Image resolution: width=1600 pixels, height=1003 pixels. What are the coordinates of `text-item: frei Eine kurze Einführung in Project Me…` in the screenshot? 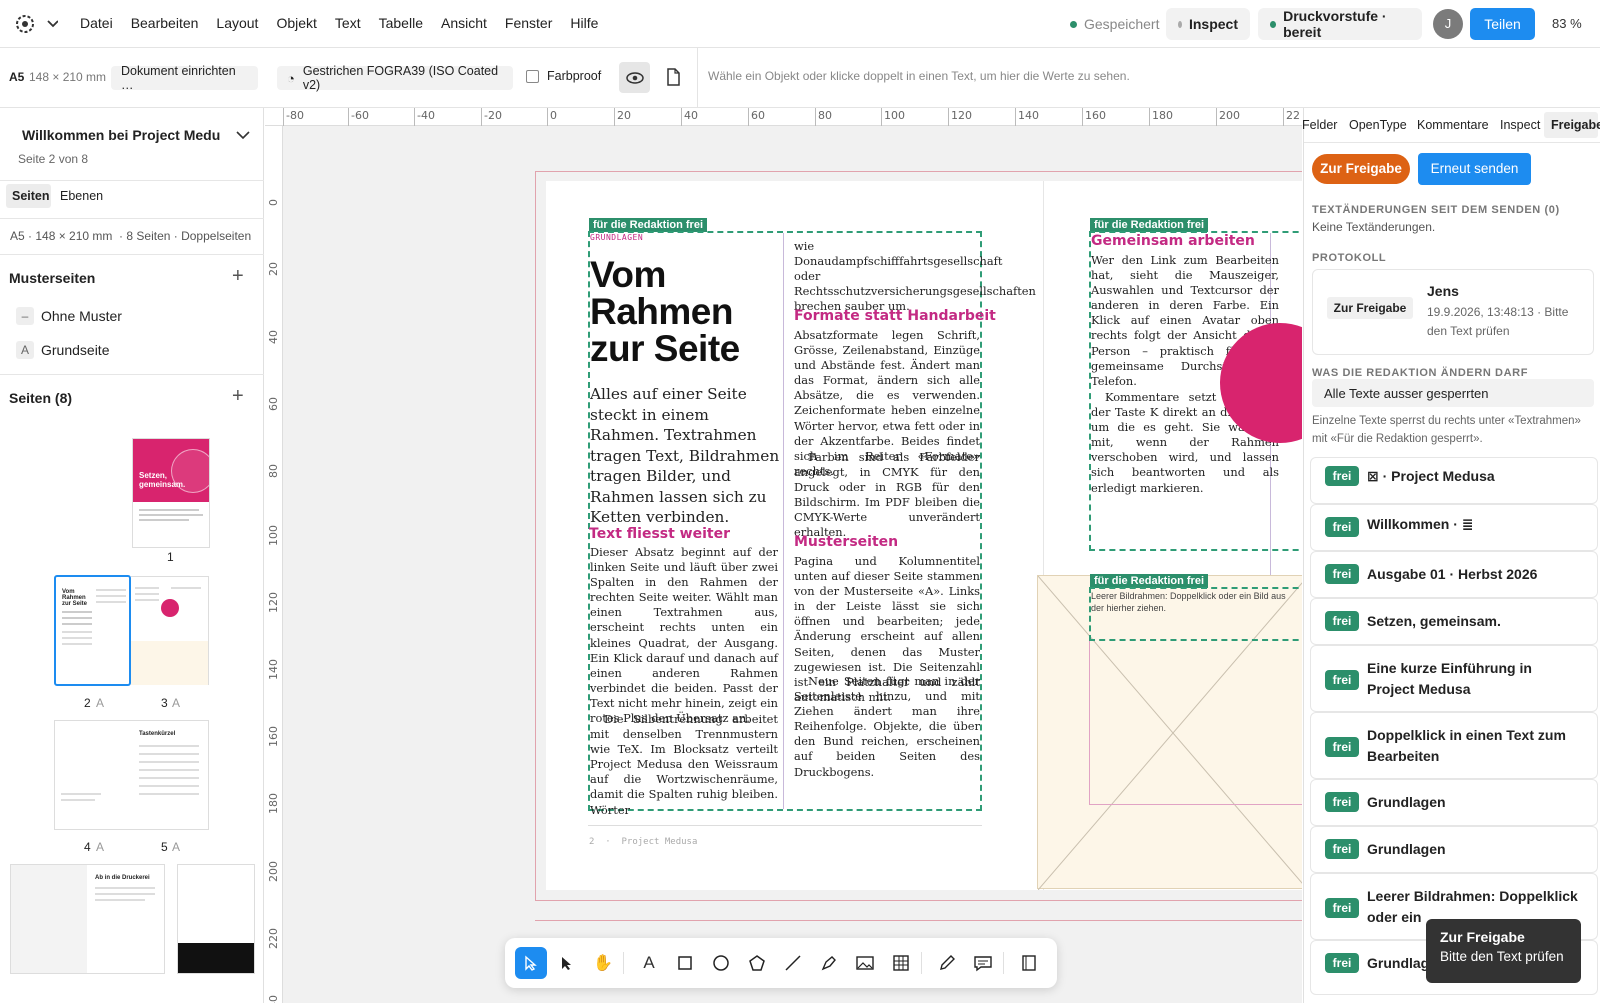 It's located at (1454, 678).